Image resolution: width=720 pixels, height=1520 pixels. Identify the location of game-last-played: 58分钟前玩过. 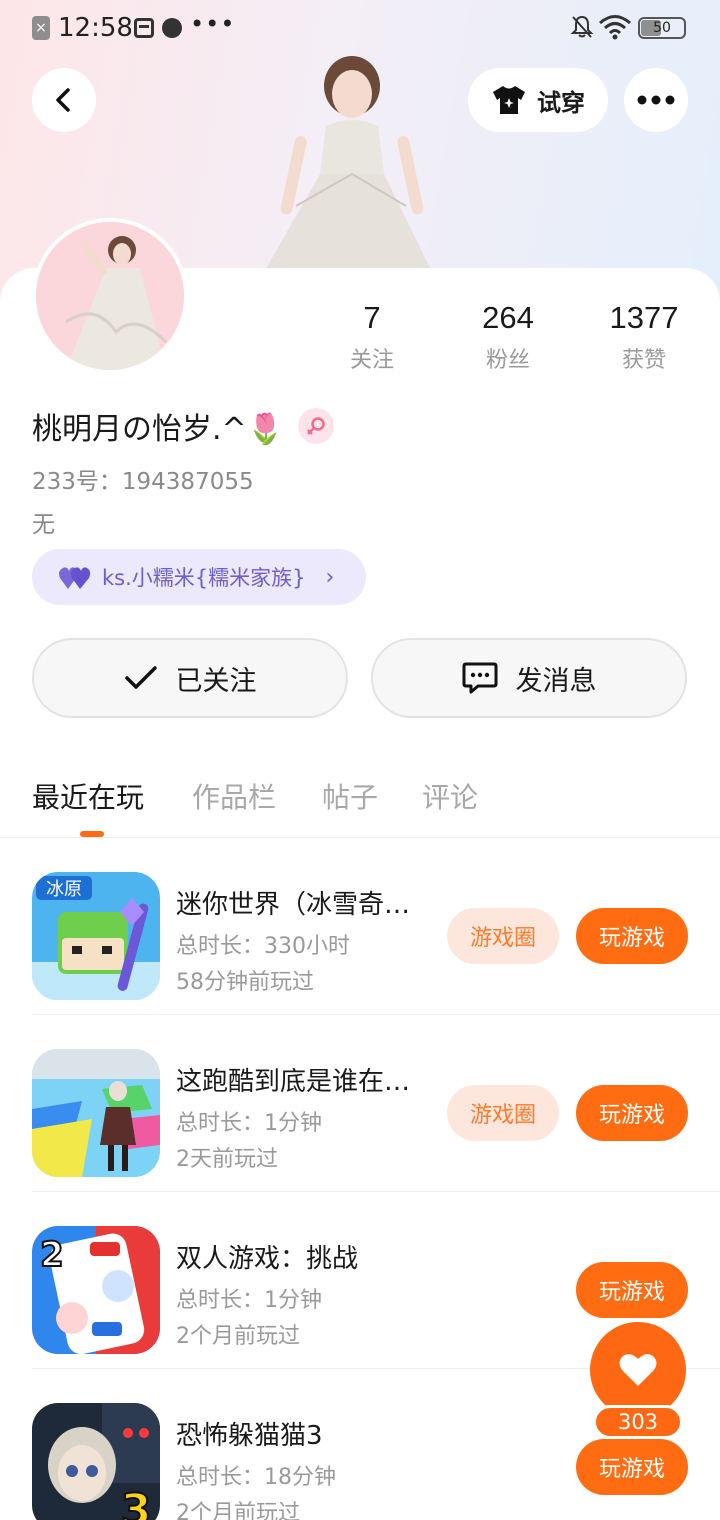
(245, 982).